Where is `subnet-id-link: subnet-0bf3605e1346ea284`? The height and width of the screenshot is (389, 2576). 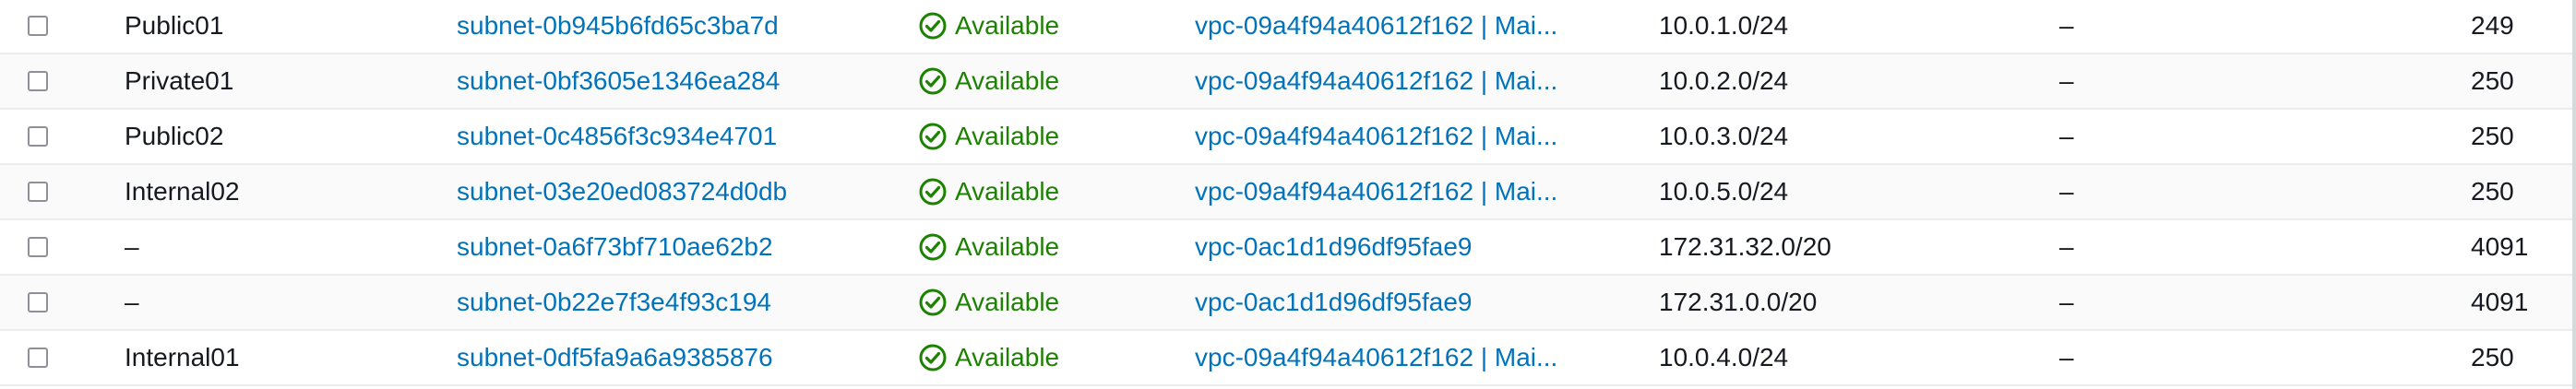
subnet-id-link: subnet-0bf3605e1346ea284 is located at coordinates (618, 81).